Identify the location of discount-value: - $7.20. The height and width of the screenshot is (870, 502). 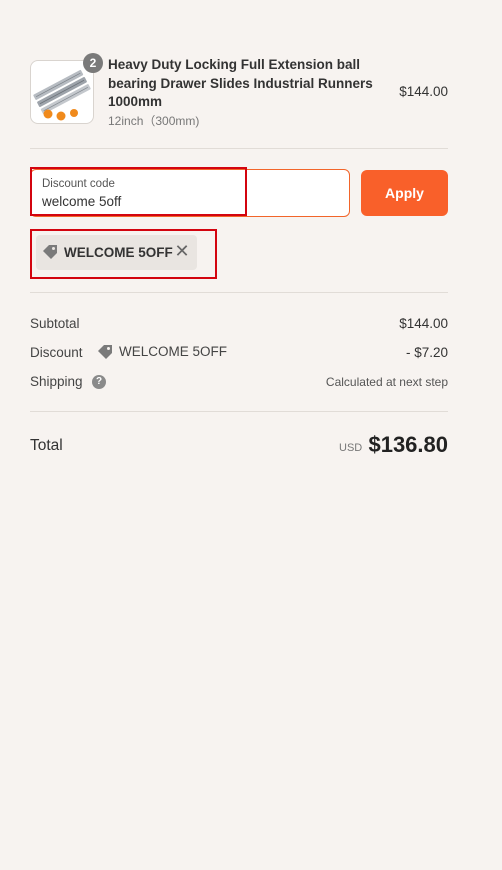
(426, 352).